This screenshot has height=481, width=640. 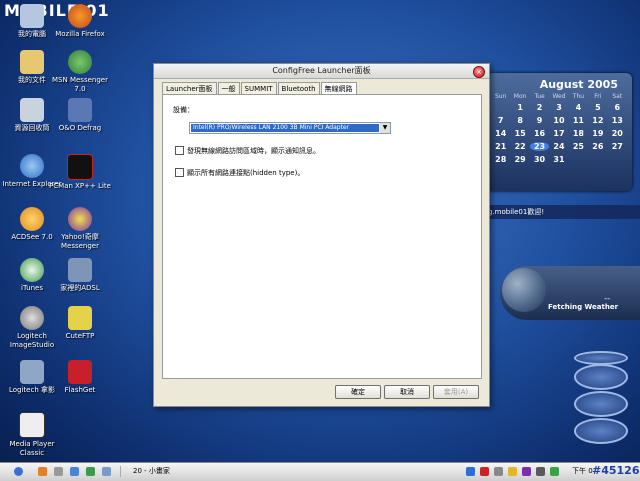 I want to click on tray-network-icon, so click(x=498, y=471).